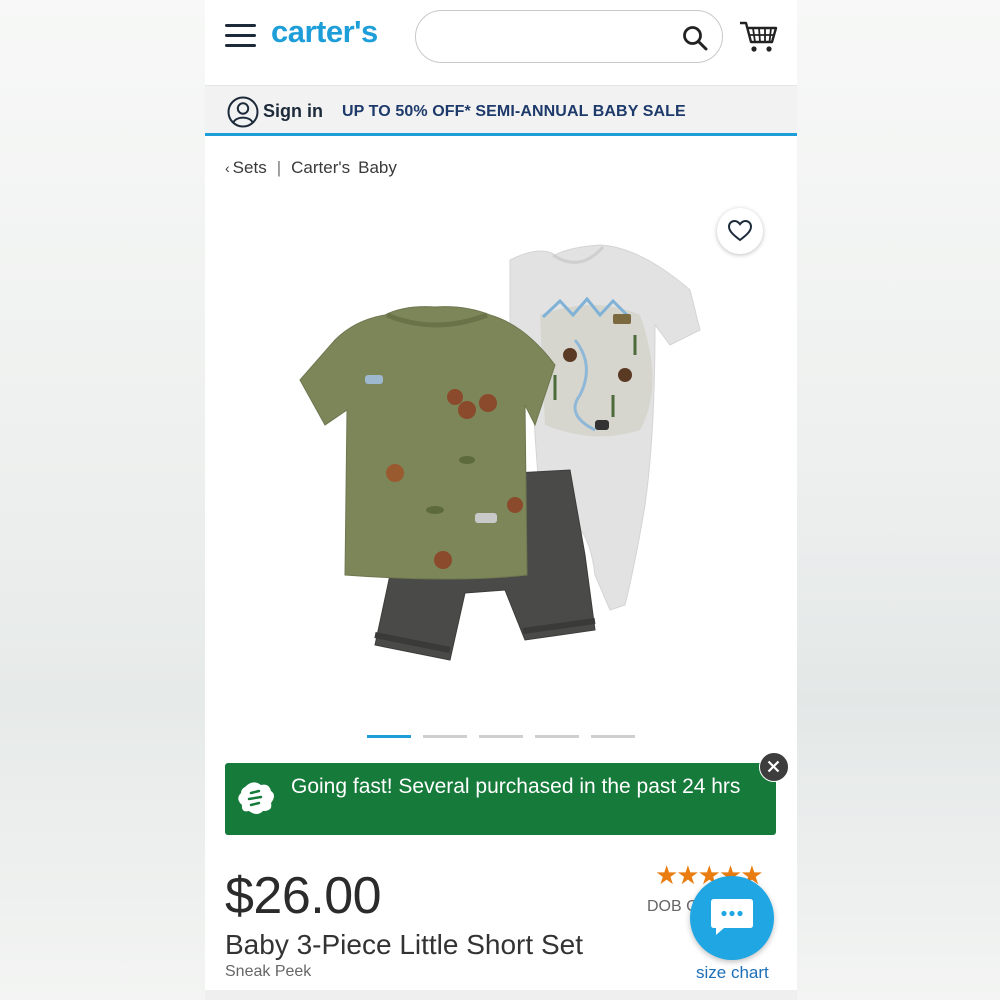  What do you see at coordinates (695, 38) in the screenshot?
I see `search-icon` at bounding box center [695, 38].